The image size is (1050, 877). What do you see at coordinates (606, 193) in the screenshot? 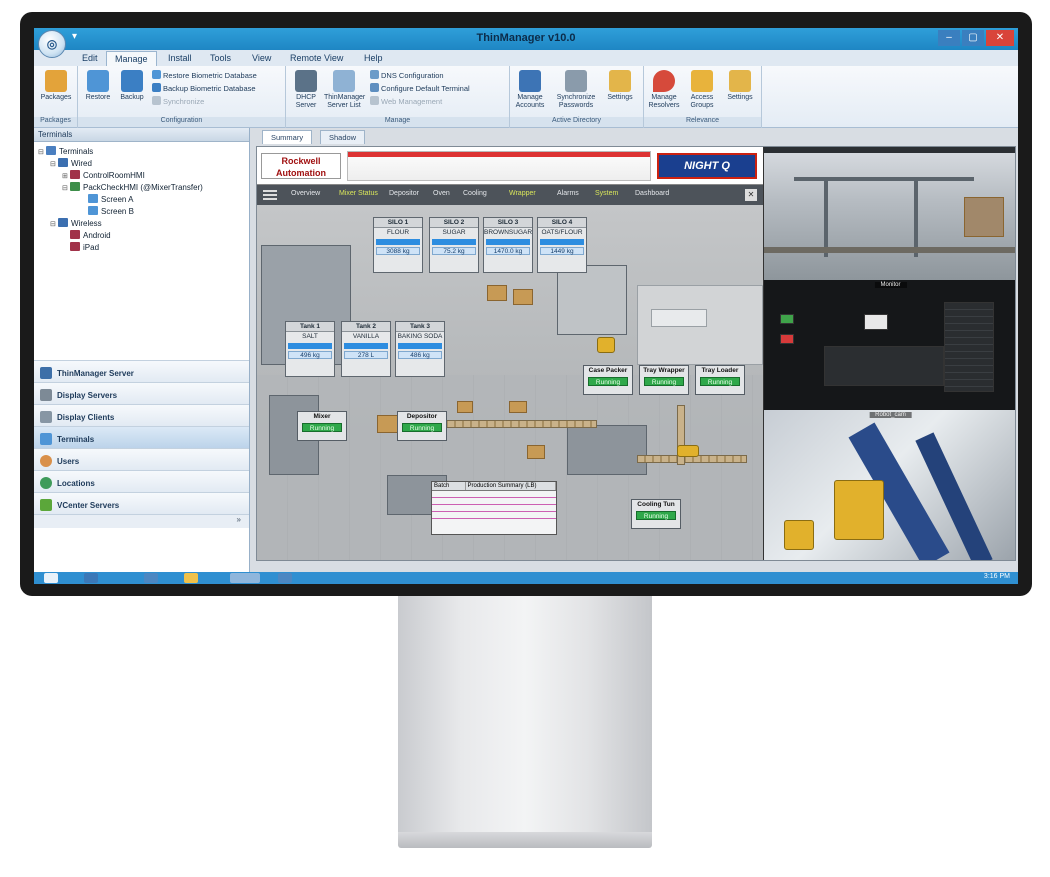
I see `hmi-nav-item: System` at bounding box center [606, 193].